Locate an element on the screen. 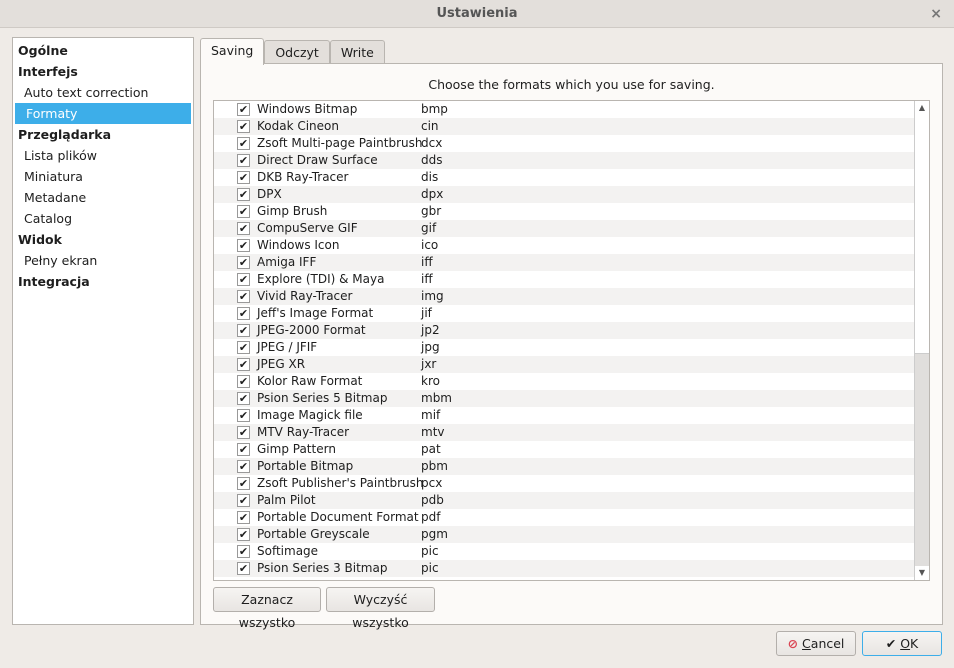 This screenshot has height=668, width=954. format-extension: dds is located at coordinates (432, 160).